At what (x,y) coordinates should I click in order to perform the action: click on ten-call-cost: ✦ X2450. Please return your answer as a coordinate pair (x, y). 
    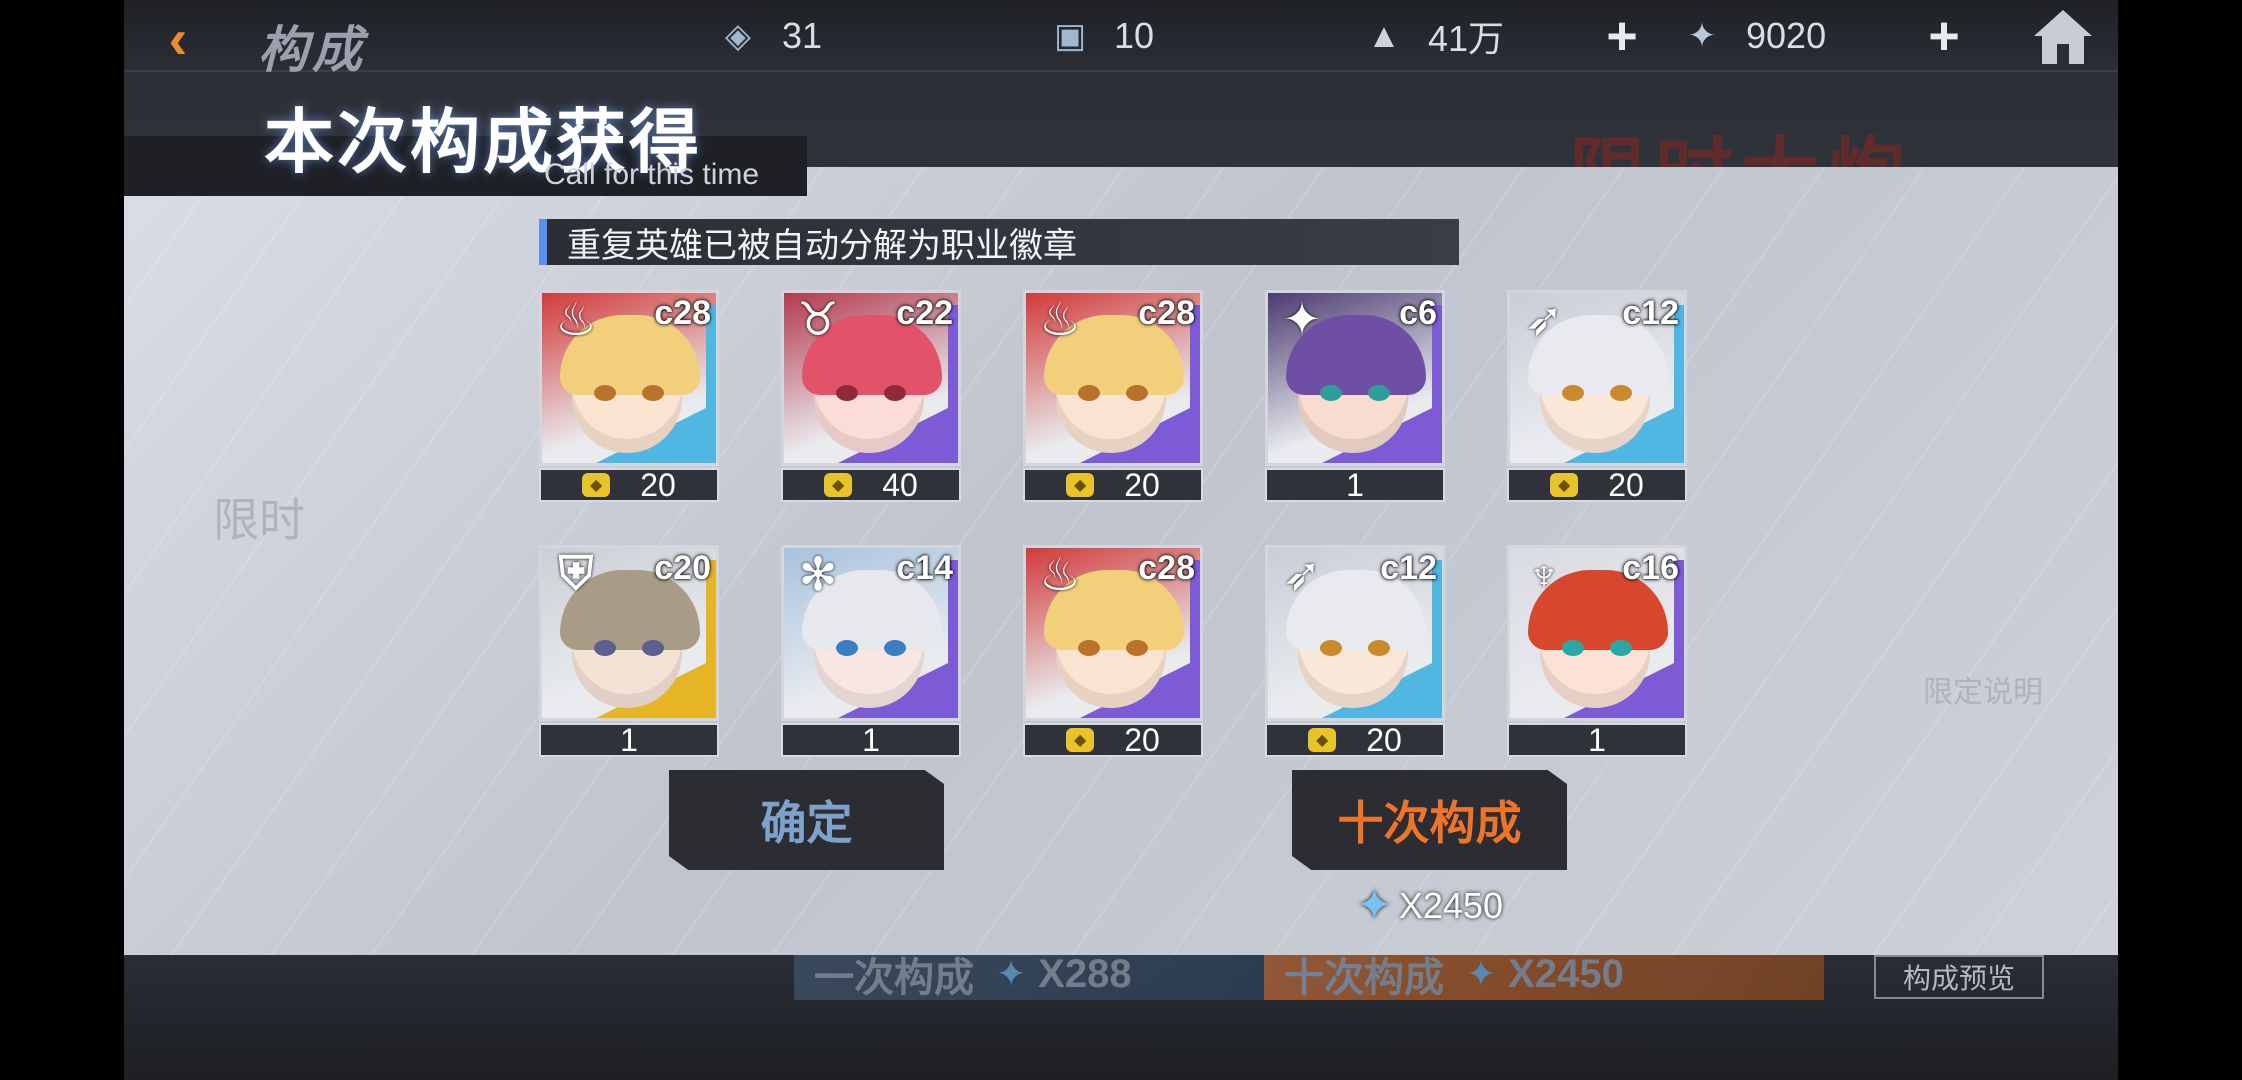
    Looking at the image, I should click on (1429, 905).